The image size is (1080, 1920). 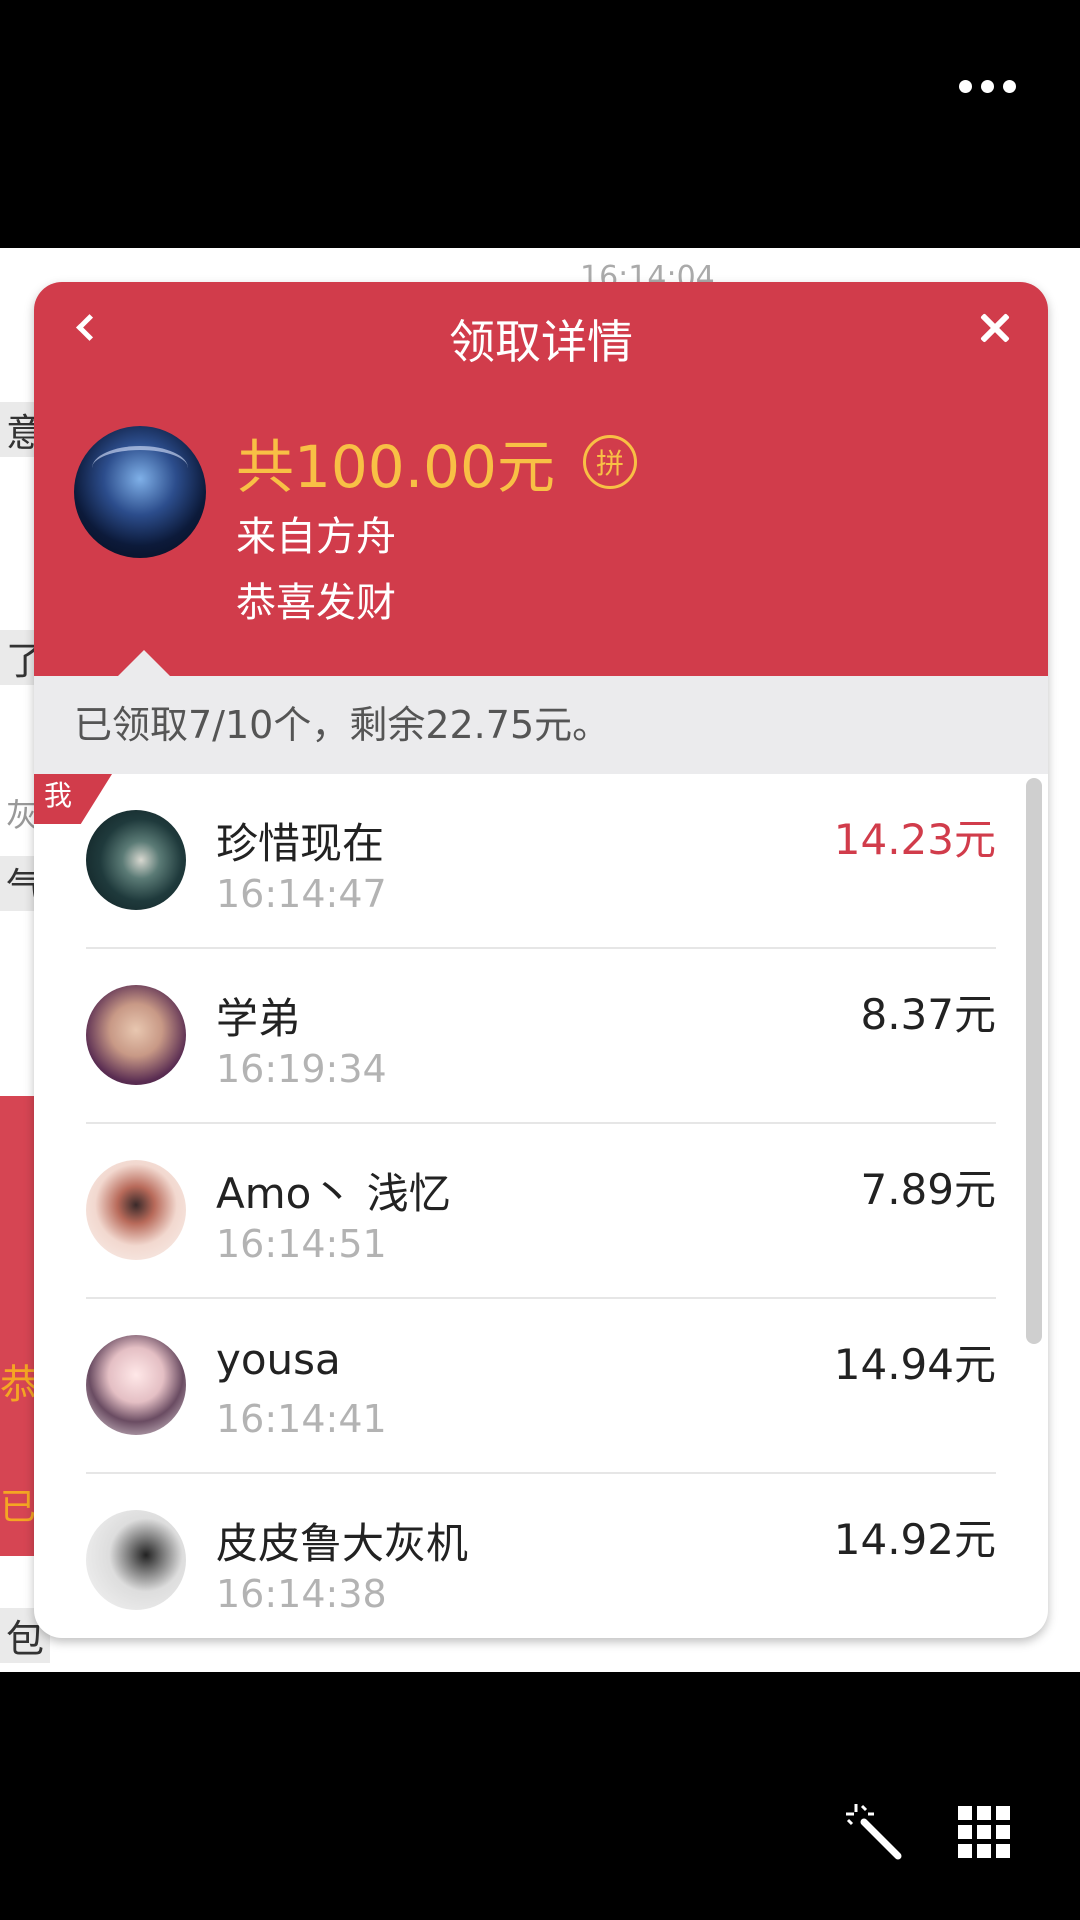 I want to click on receive-time: 16:19:34, so click(x=301, y=1069).